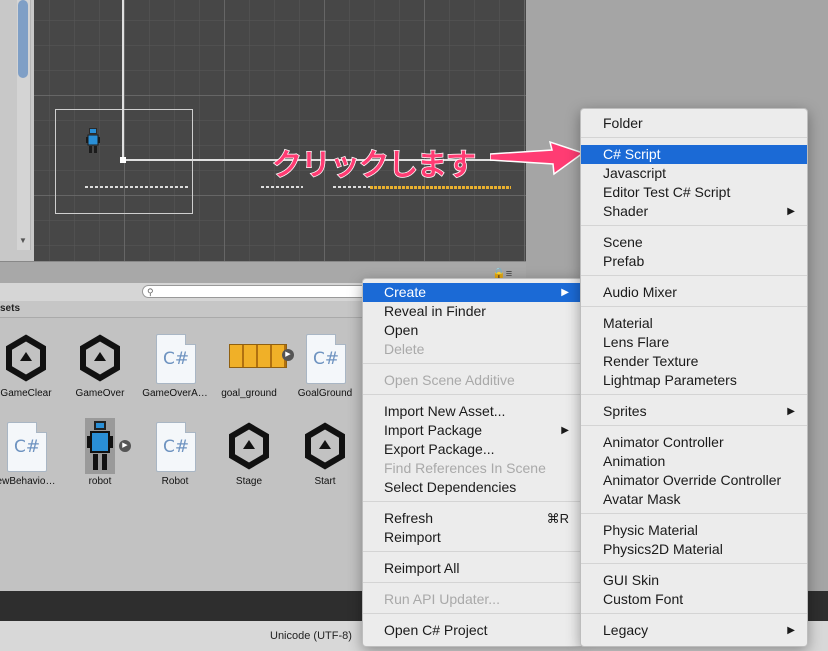 The width and height of the screenshot is (828, 651). What do you see at coordinates (374, 165) in the screenshot?
I see `annotation-label: クリックします` at bounding box center [374, 165].